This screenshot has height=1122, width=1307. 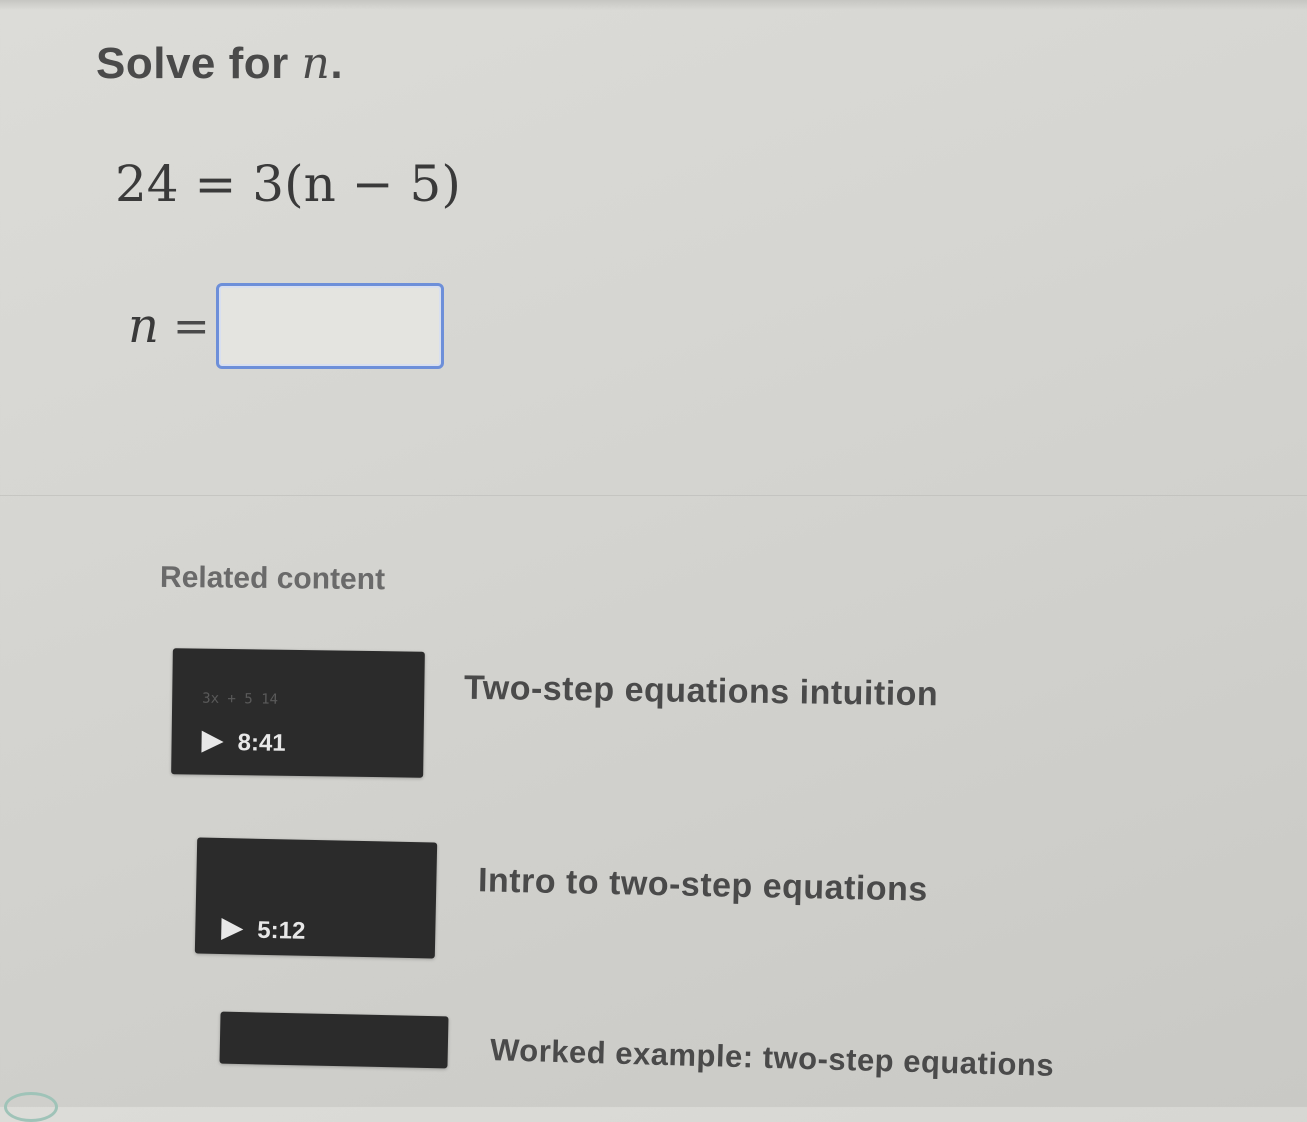 What do you see at coordinates (281, 930) in the screenshot?
I see `video-duration: 5:12` at bounding box center [281, 930].